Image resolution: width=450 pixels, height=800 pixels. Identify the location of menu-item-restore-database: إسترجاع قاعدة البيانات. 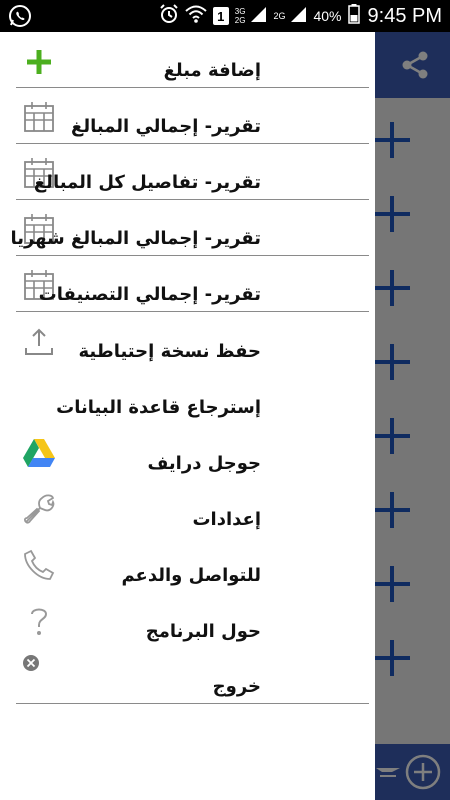
(192, 396).